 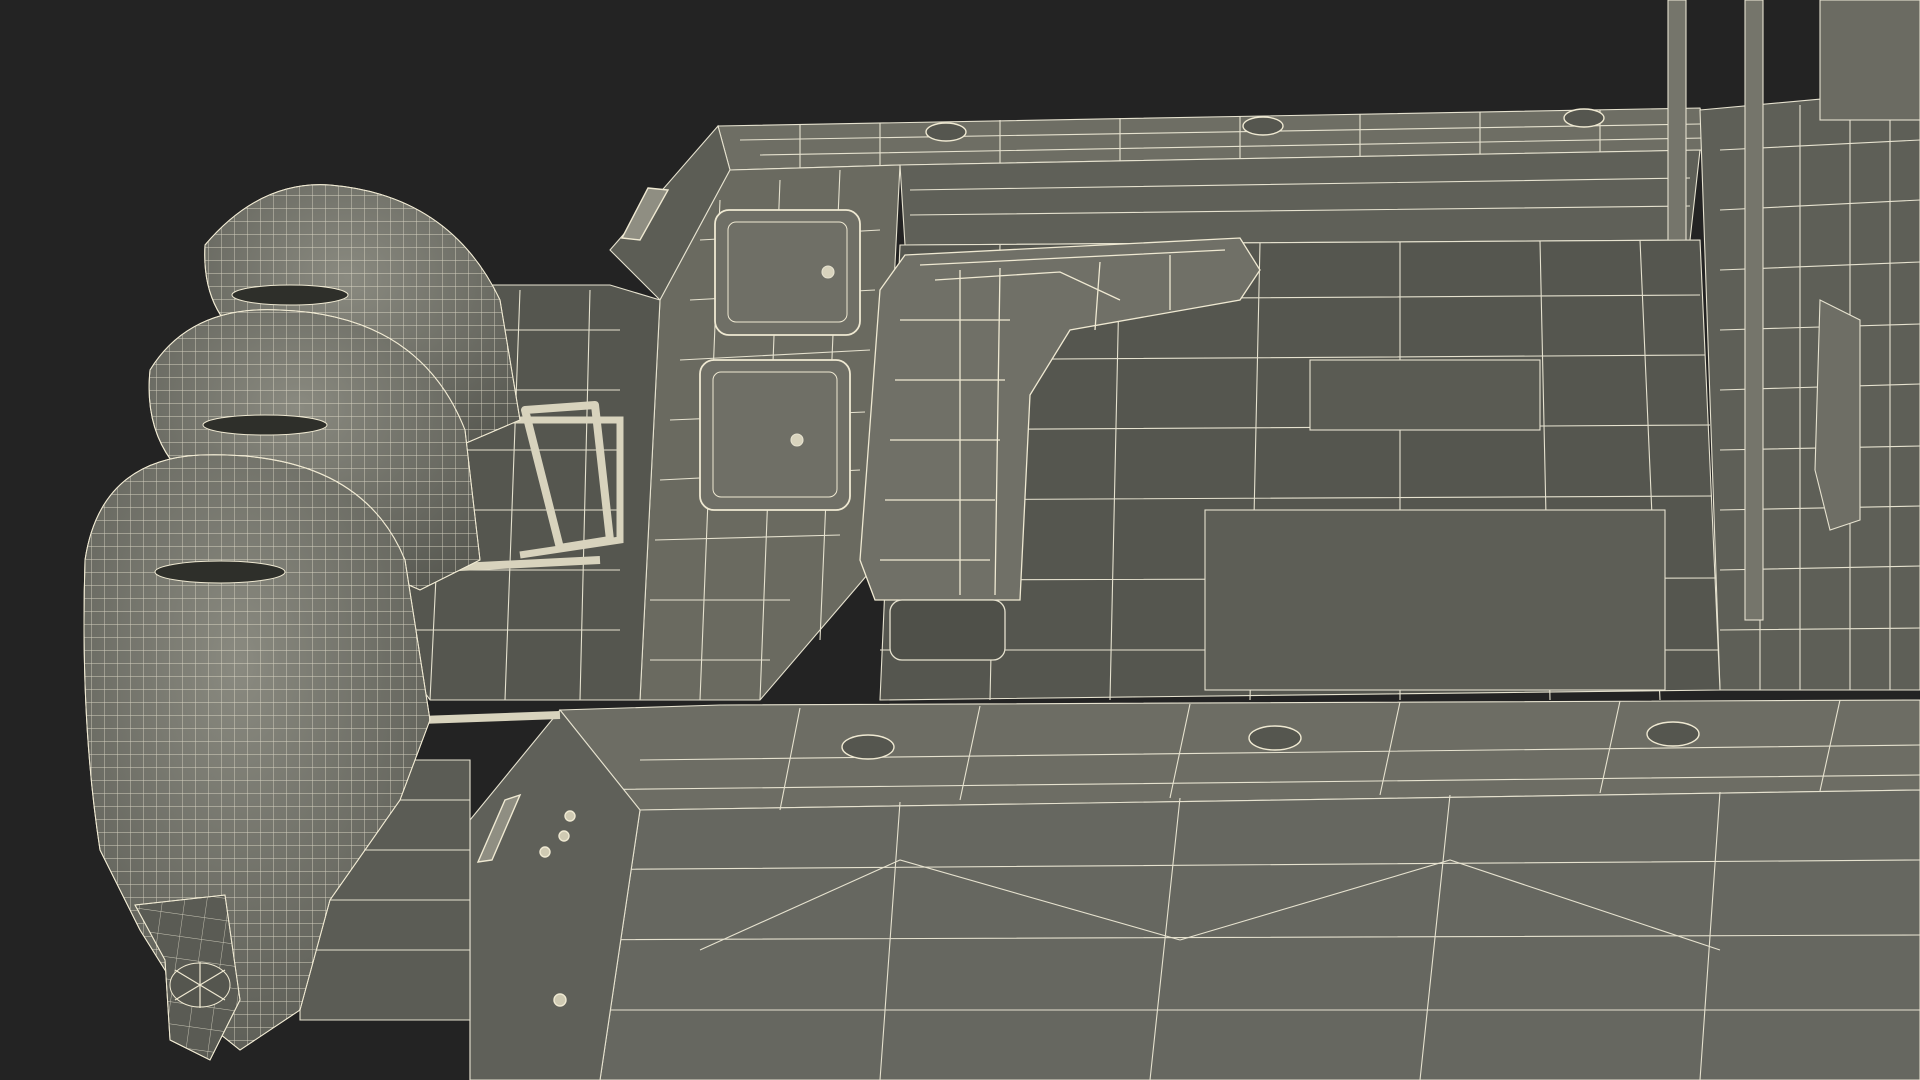 I want to click on hatch-lid-lower, so click(x=775, y=435).